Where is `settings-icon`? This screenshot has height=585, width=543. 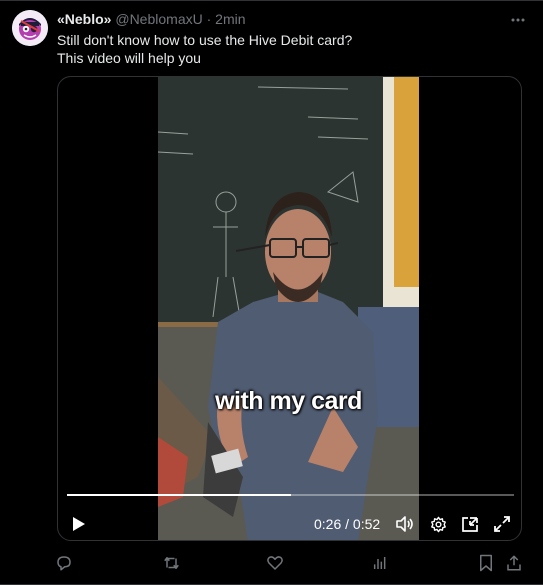 settings-icon is located at coordinates (438, 524).